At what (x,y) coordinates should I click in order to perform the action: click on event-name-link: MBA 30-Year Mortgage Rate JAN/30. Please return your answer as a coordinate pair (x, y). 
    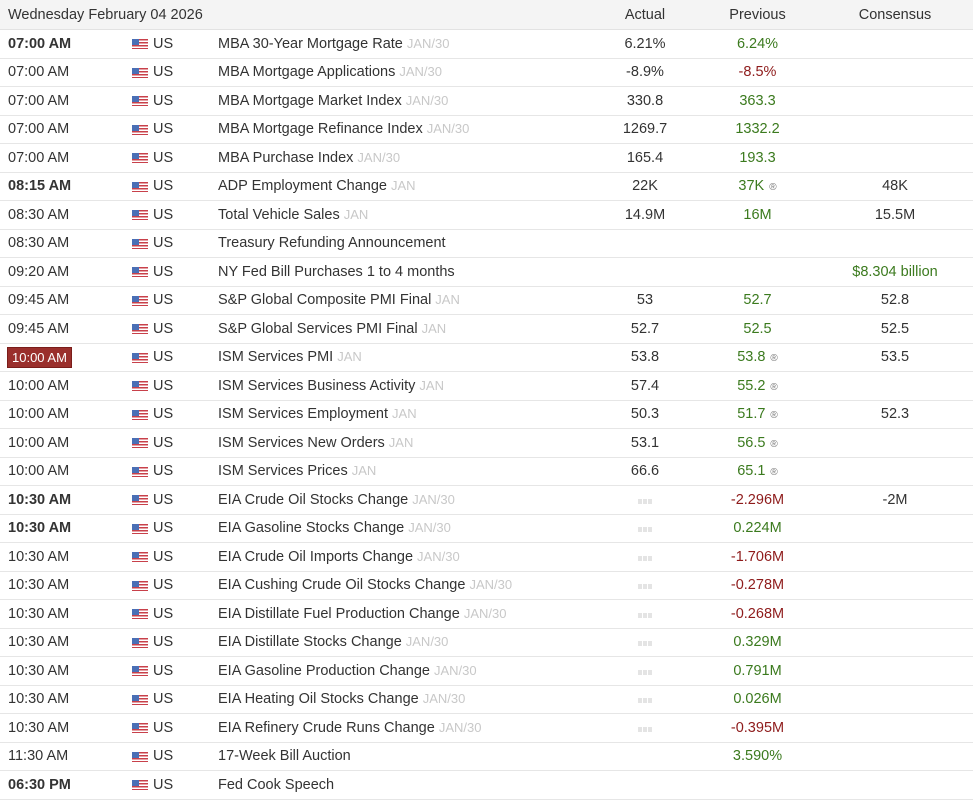
    Looking at the image, I should click on (334, 44).